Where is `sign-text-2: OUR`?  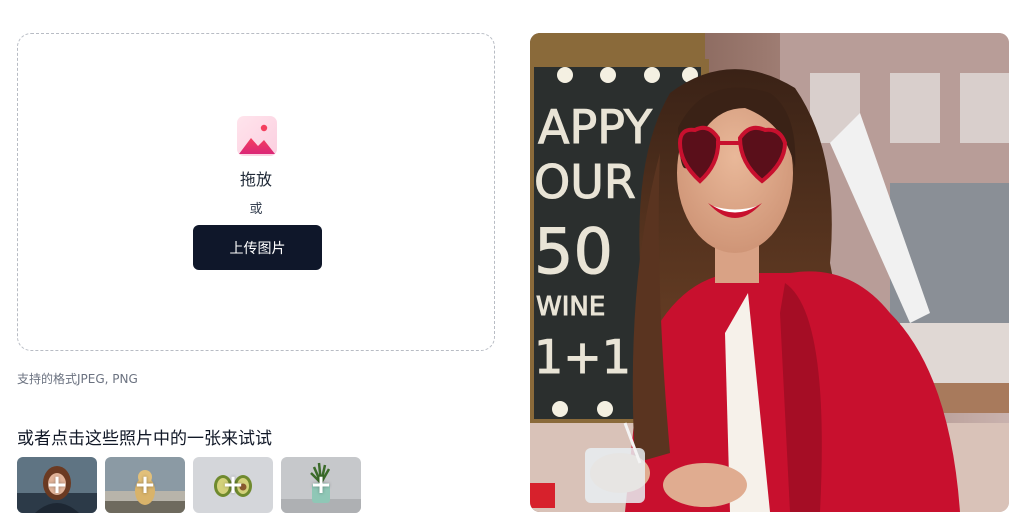 sign-text-2: OUR is located at coordinates (585, 182).